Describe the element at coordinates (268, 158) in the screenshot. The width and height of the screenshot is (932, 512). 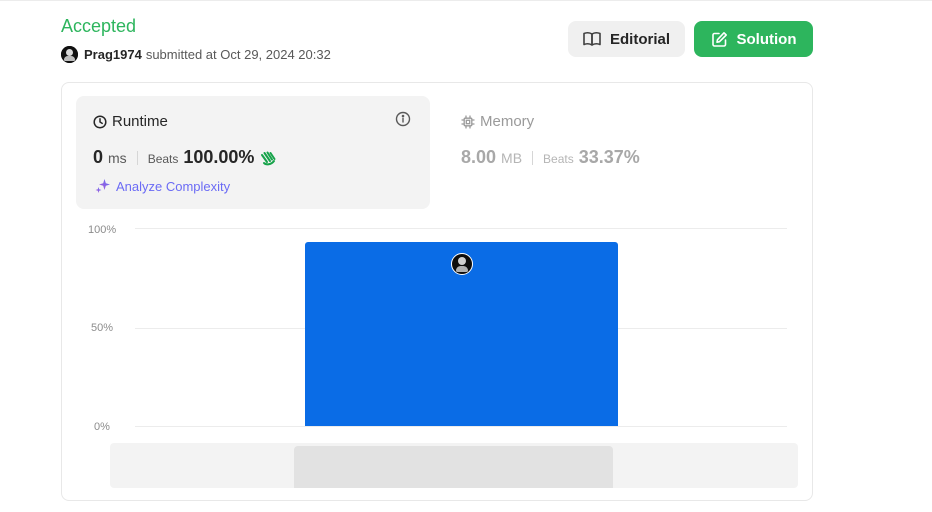
I see `clapping-hands-icon` at that location.